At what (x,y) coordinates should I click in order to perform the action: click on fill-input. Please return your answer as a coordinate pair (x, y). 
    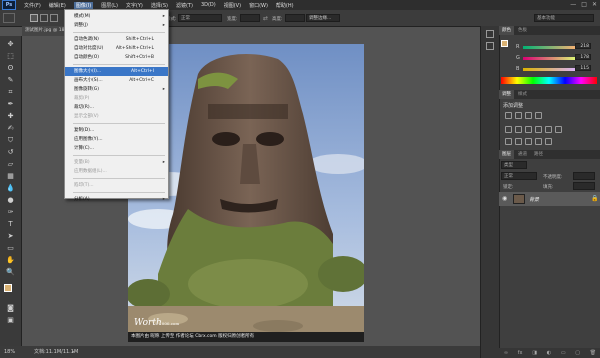
    Looking at the image, I should click on (584, 186).